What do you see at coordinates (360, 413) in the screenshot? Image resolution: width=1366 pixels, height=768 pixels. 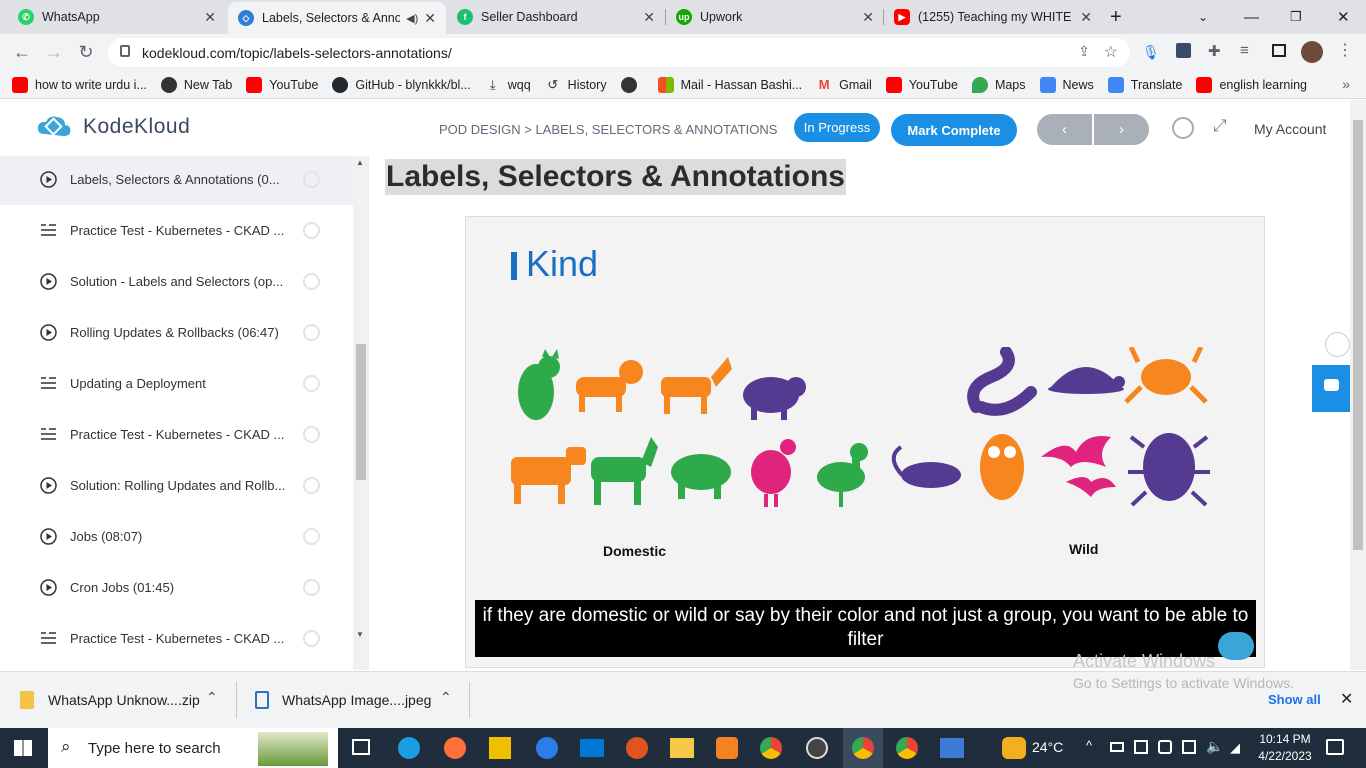 I see `sidebar-scrollbar: ▲ ▼` at bounding box center [360, 413].